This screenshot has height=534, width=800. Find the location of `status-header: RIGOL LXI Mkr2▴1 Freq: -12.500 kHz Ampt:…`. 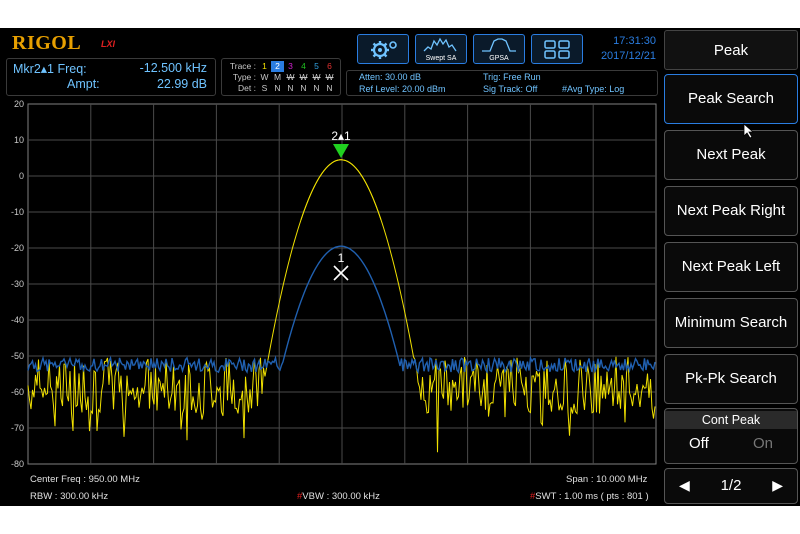

status-header: RIGOL LXI Mkr2▴1 Freq: -12.500 kHz Ampt:… is located at coordinates (331, 64).